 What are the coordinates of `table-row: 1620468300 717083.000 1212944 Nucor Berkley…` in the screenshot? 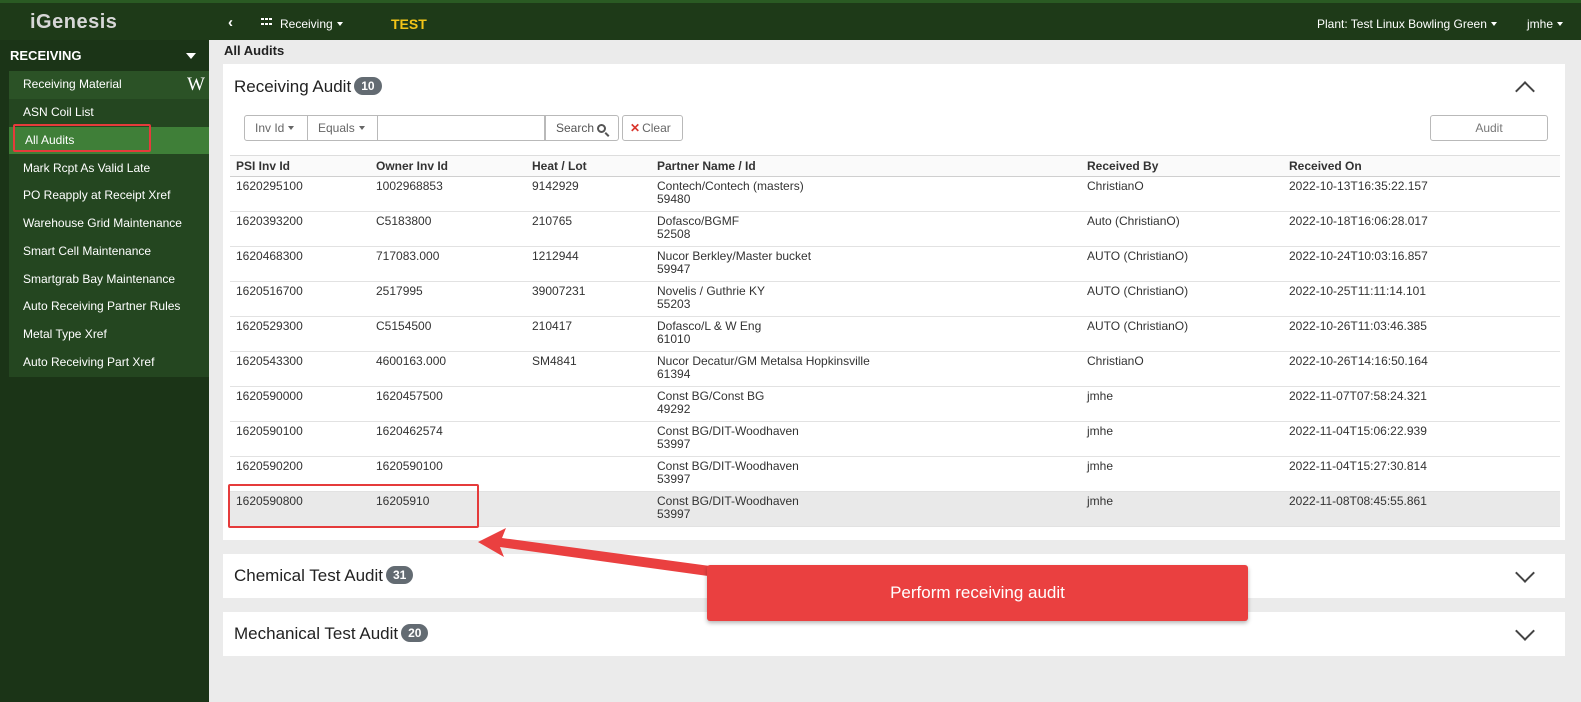 It's located at (895, 264).